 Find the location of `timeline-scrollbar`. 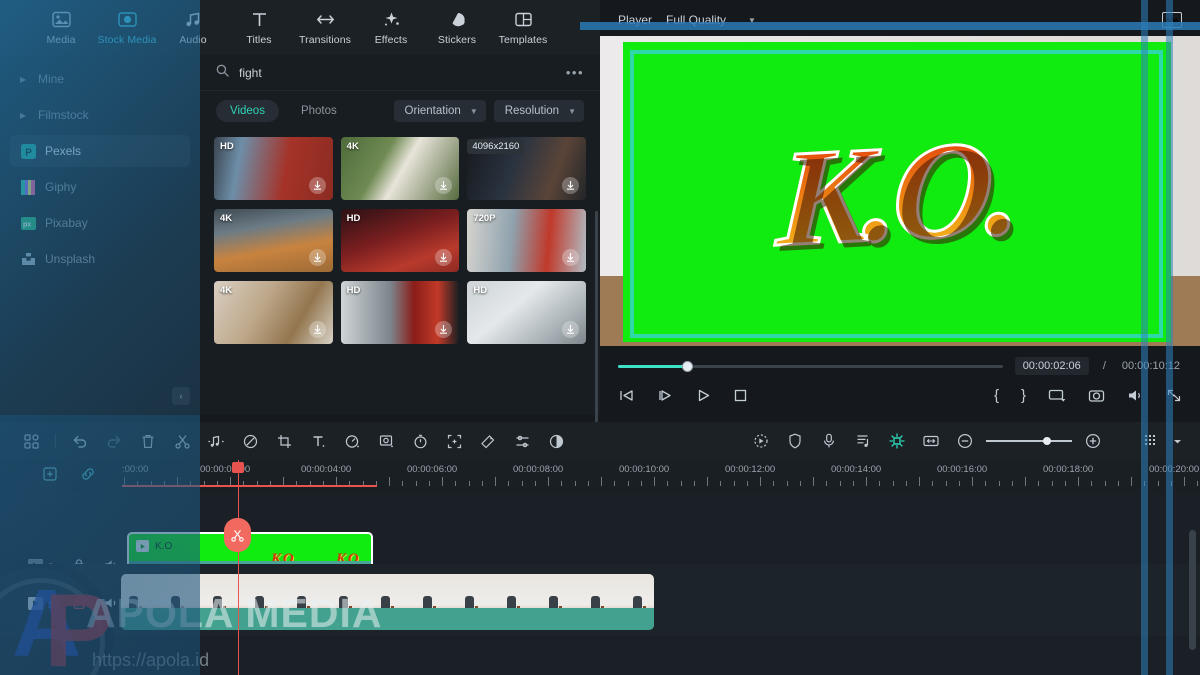

timeline-scrollbar is located at coordinates (1192, 590).